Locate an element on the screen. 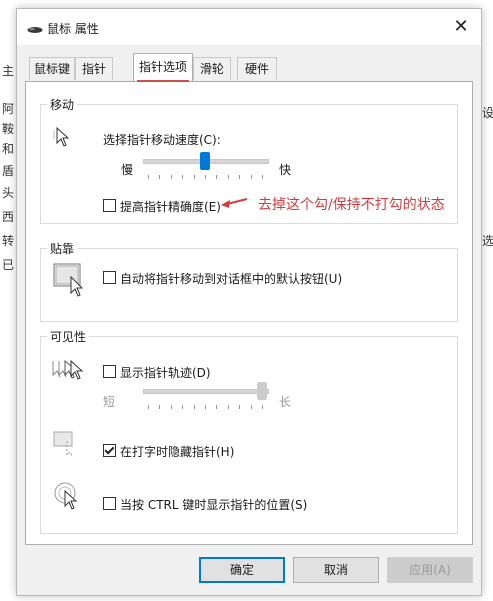 The image size is (493, 601). enhance-precision-checkbox is located at coordinates (109, 205).